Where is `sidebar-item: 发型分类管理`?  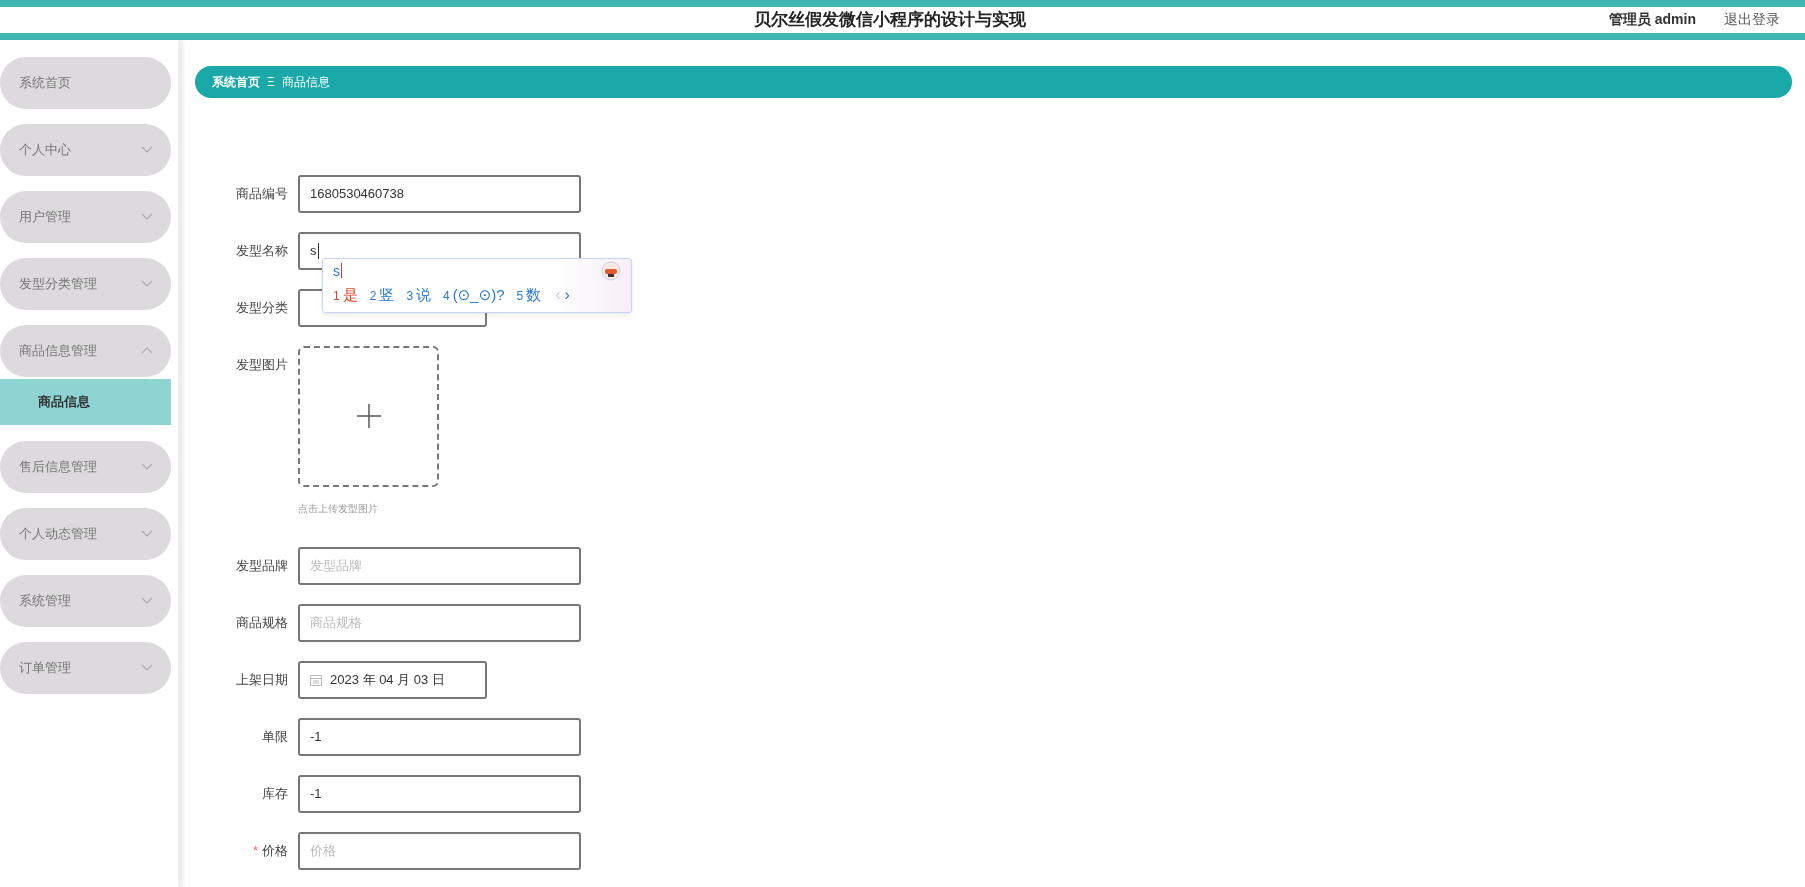
sidebar-item: 发型分类管理 is located at coordinates (85, 283).